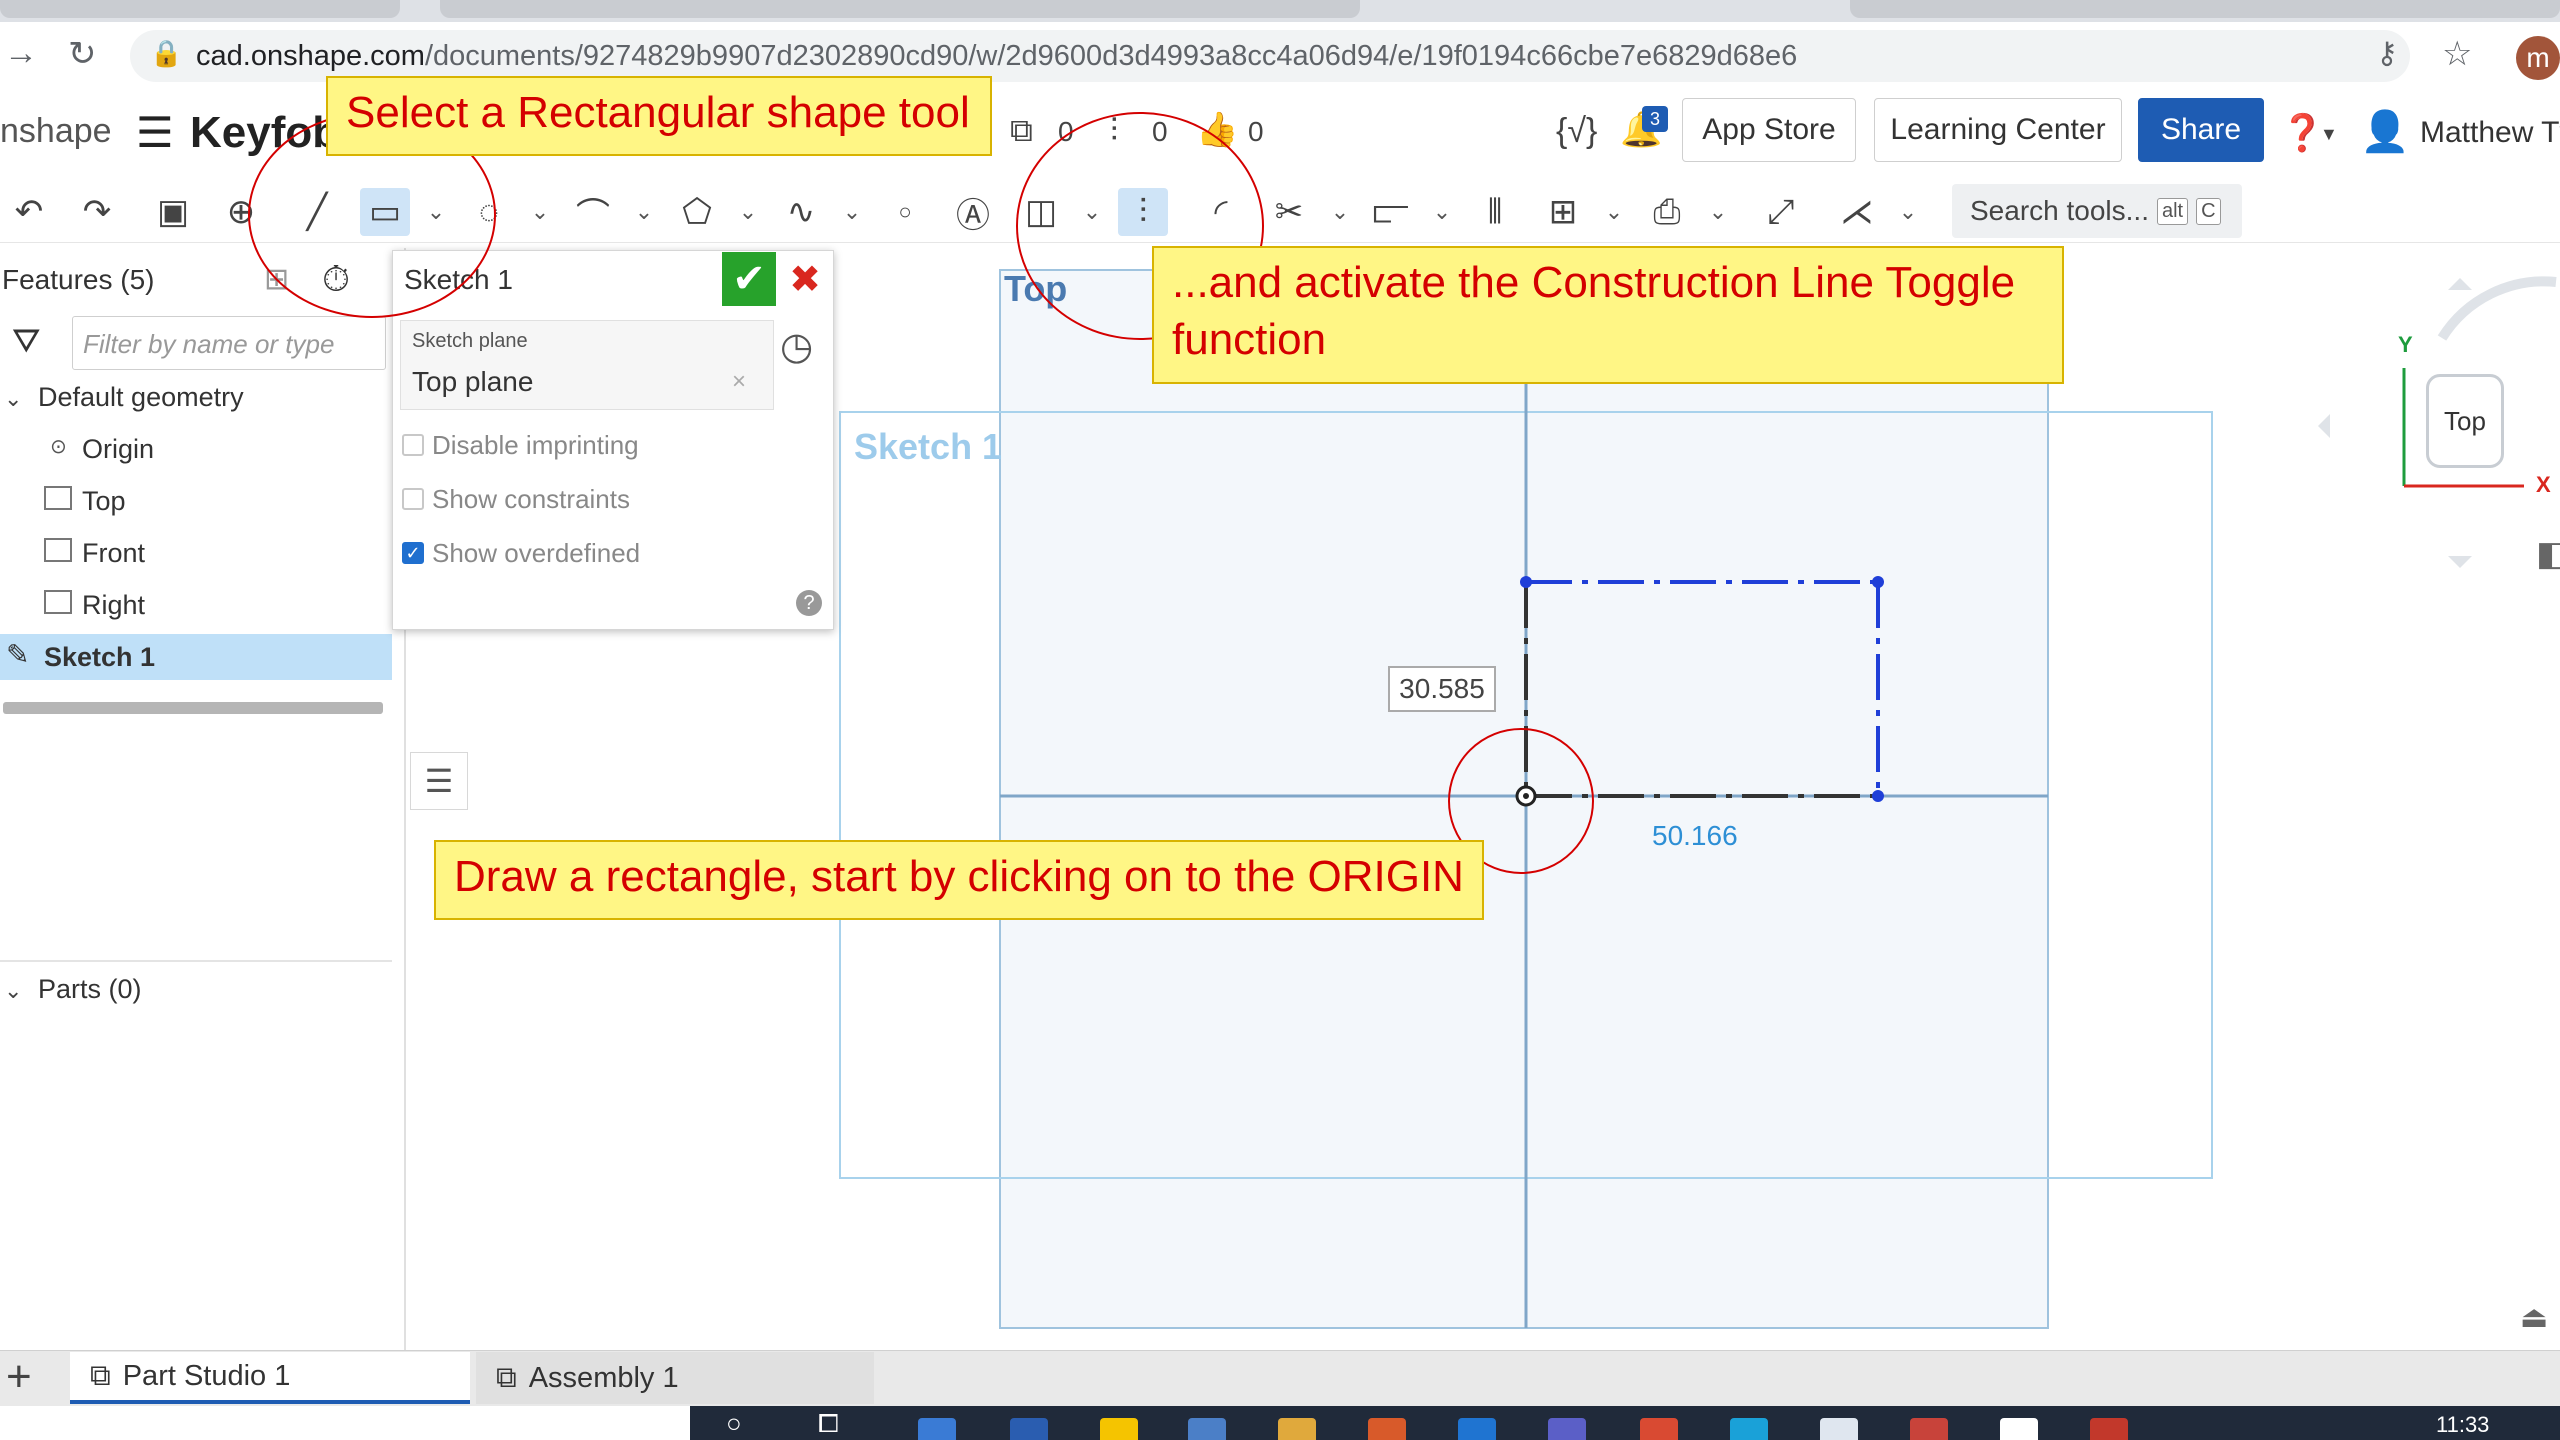 This screenshot has height=1440, width=2560. Describe the element at coordinates (749, 279) in the screenshot. I see `accept-button: ✔` at that location.